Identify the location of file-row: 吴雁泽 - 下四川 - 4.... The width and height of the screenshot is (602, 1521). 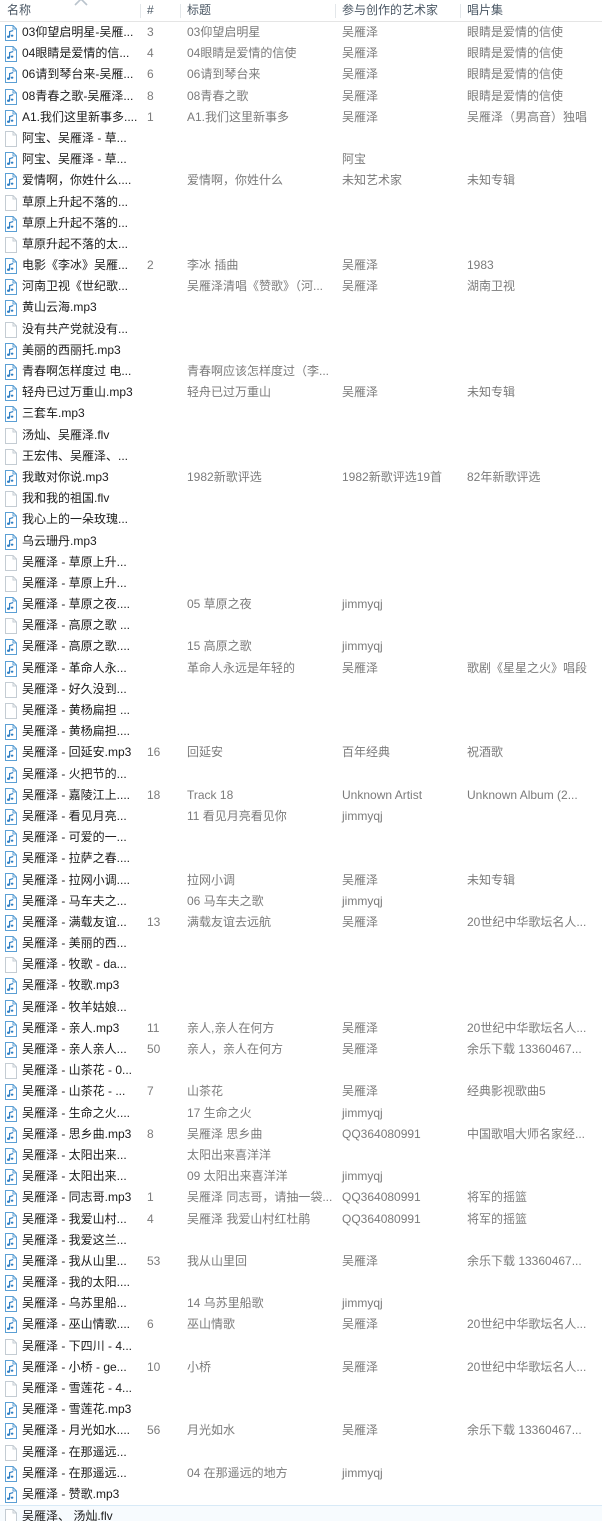
(301, 1346).